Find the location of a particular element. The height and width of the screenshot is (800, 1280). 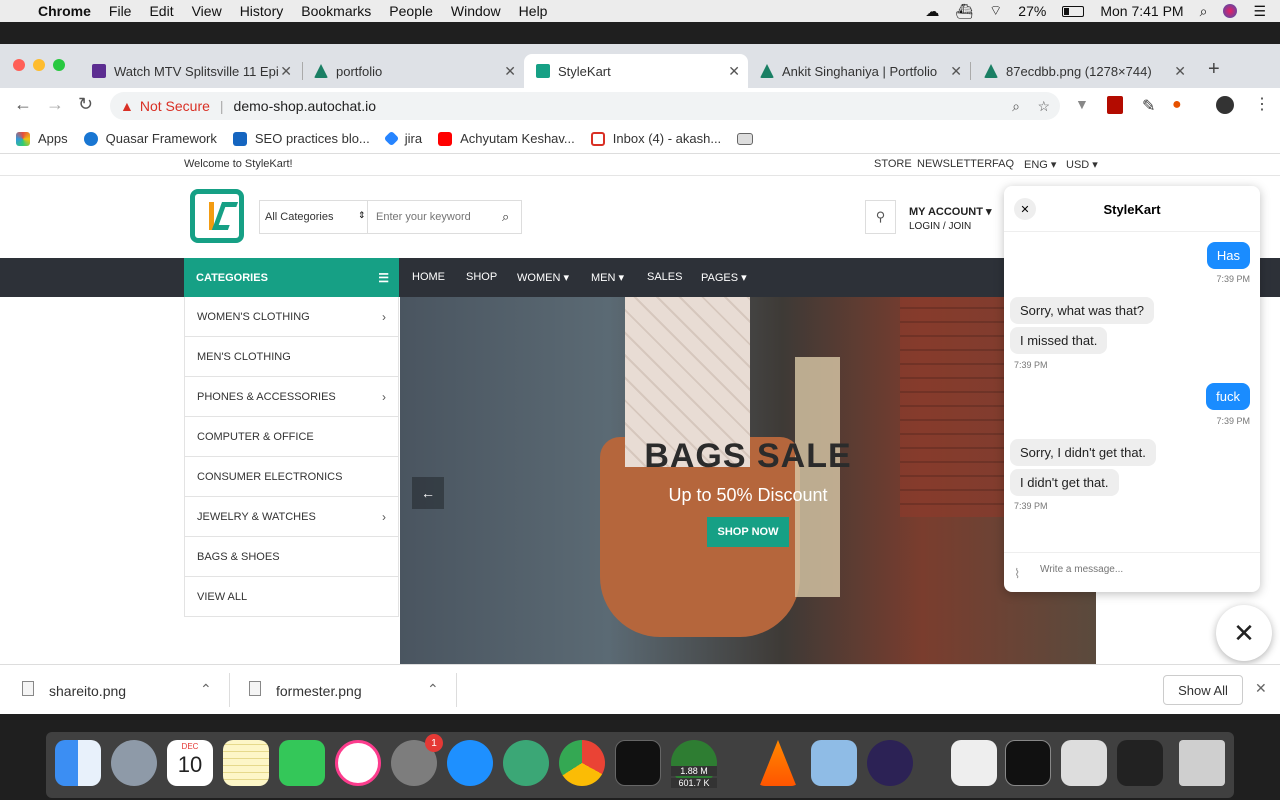

login-join-link: LOGIN / JOIN is located at coordinates (940, 226).